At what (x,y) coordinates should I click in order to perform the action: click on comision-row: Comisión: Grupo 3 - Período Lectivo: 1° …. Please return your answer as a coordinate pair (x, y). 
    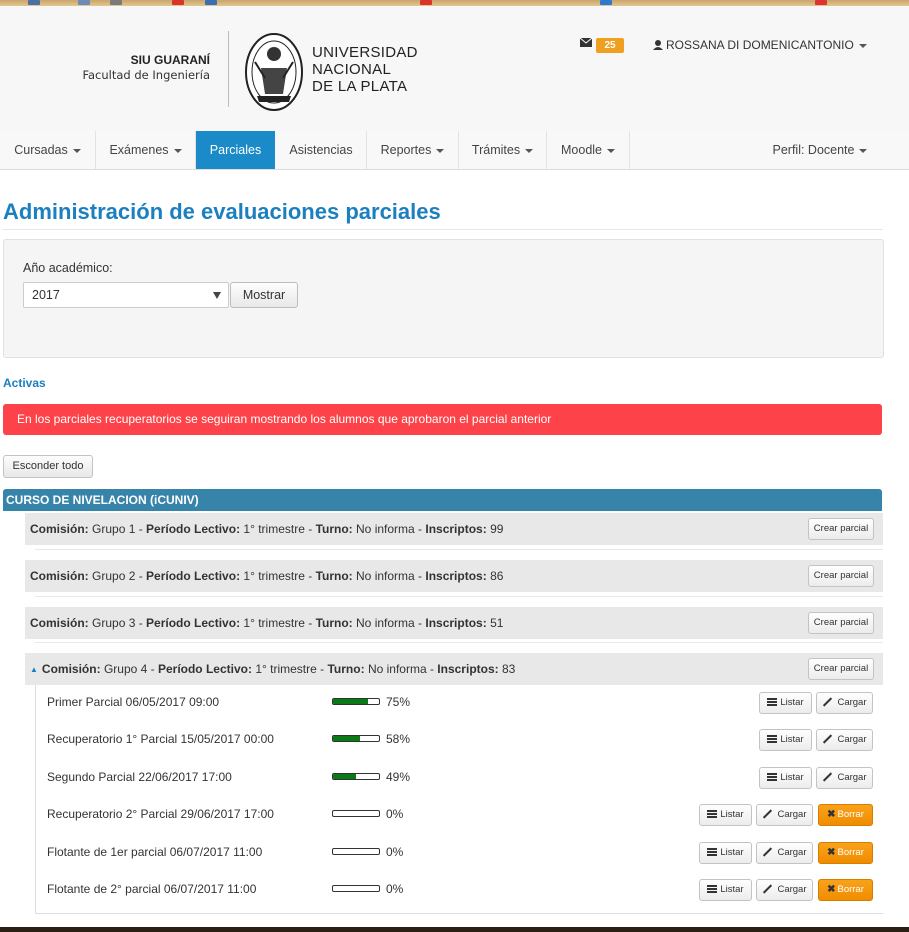
    Looking at the image, I should click on (454, 623).